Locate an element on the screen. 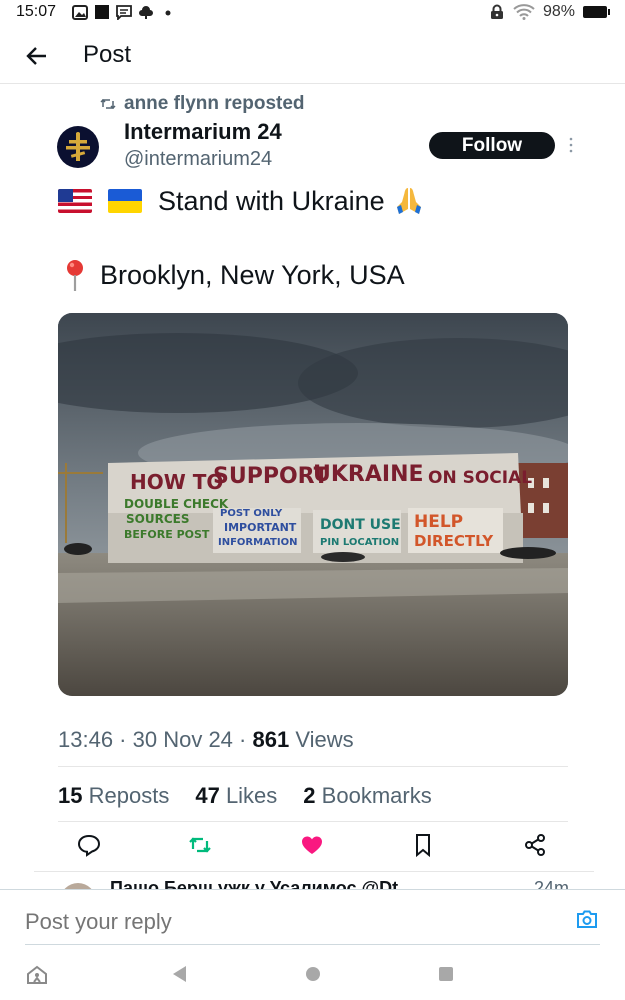  likes-label: Likes is located at coordinates (251, 795).